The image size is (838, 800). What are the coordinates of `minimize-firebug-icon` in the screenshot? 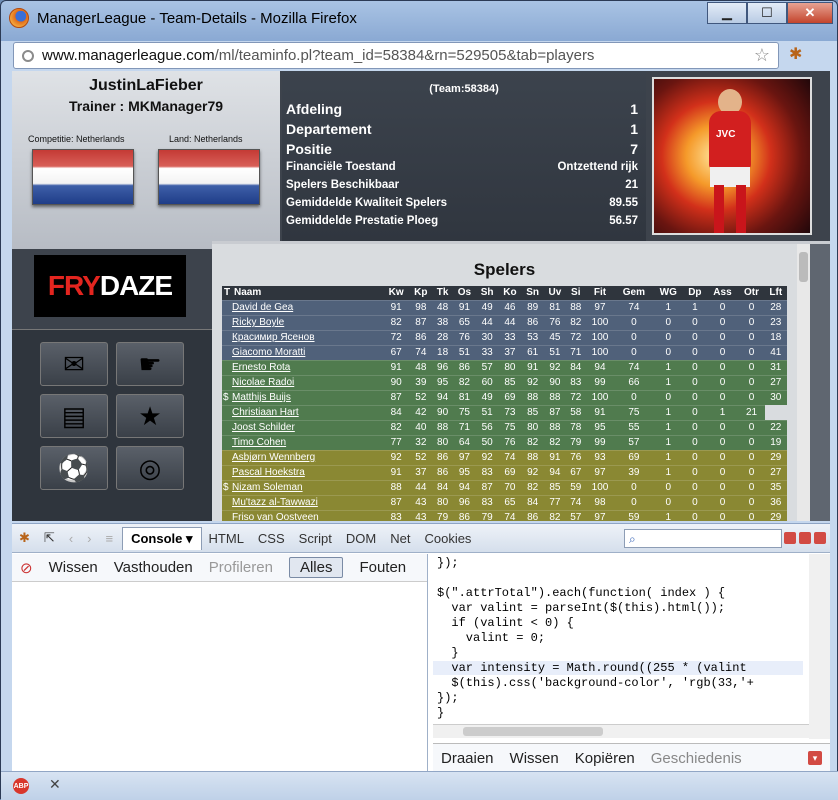 It's located at (790, 538).